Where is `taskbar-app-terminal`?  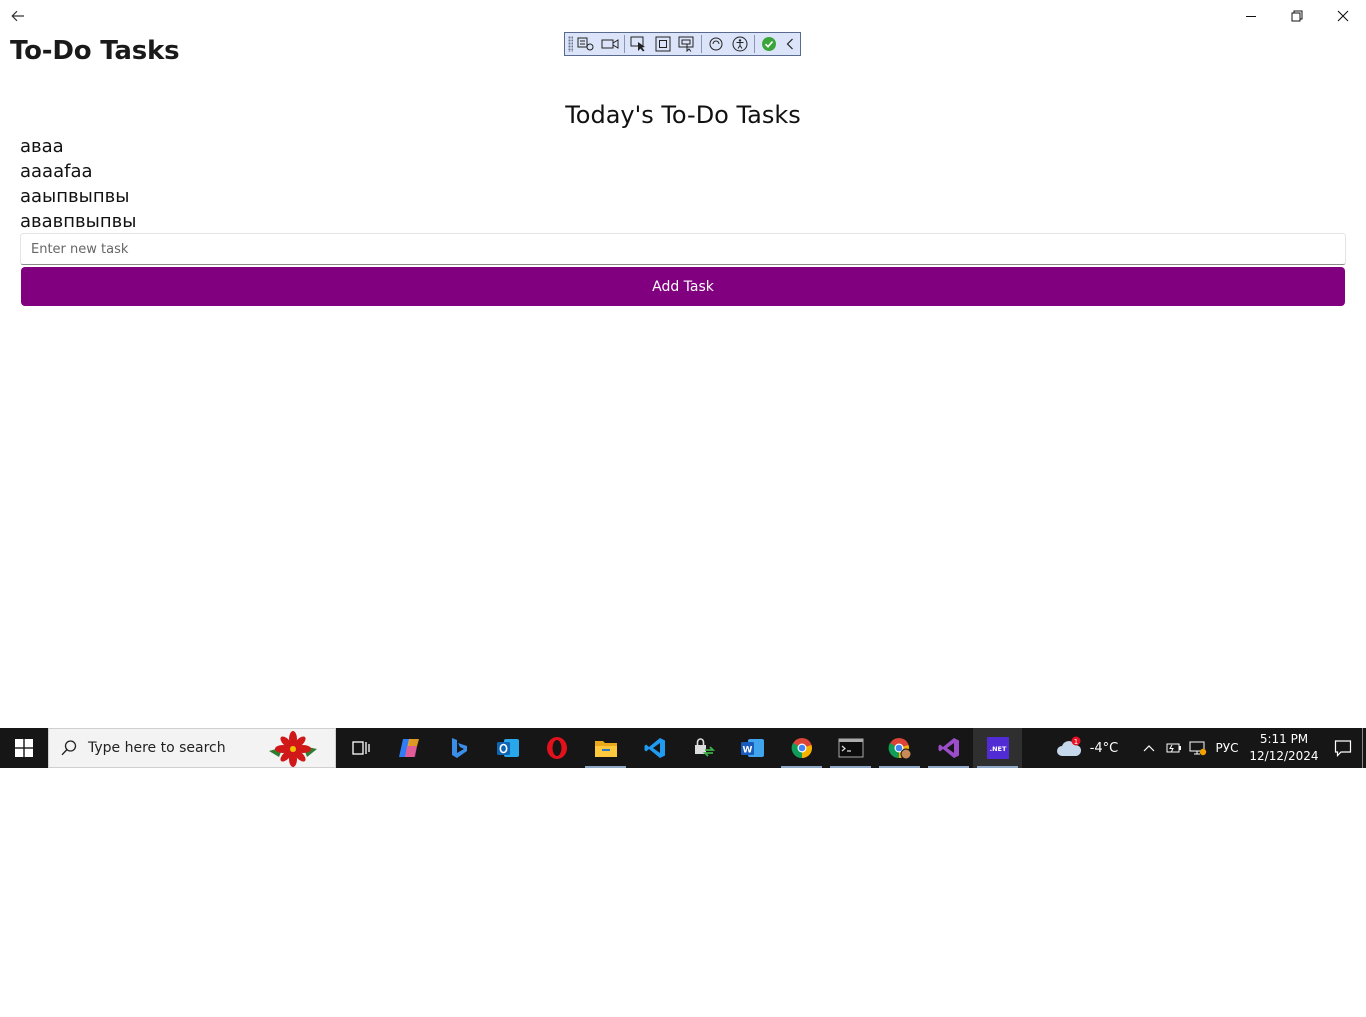 taskbar-app-terminal is located at coordinates (850, 748).